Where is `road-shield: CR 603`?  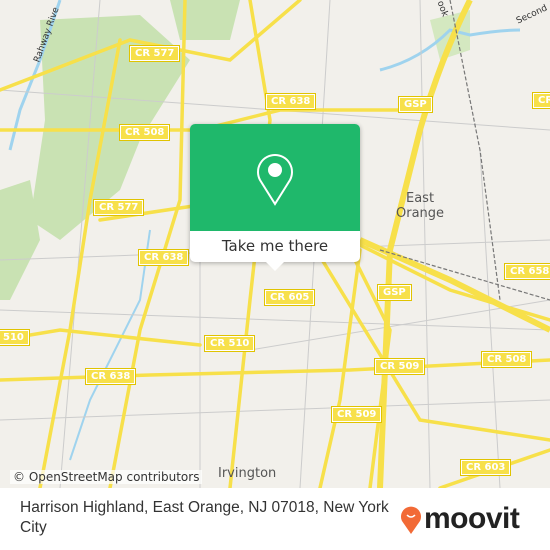
road-shield: CR 603 is located at coordinates (485, 467).